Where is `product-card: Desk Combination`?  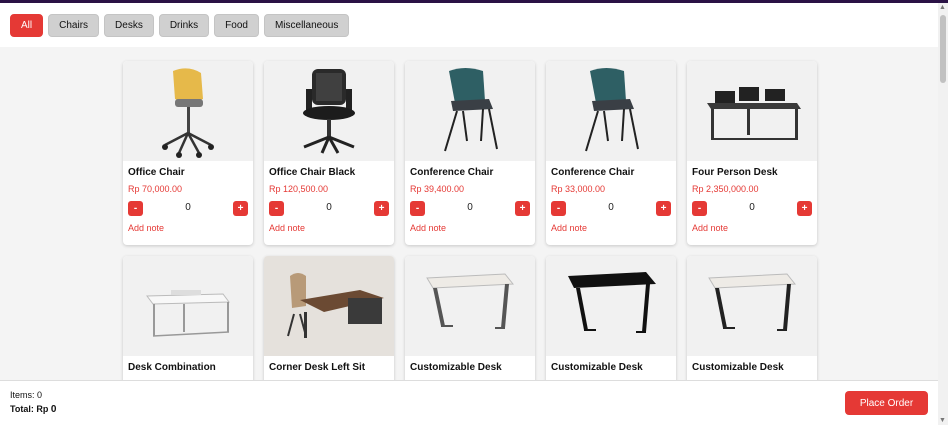 product-card: Desk Combination is located at coordinates (188, 318).